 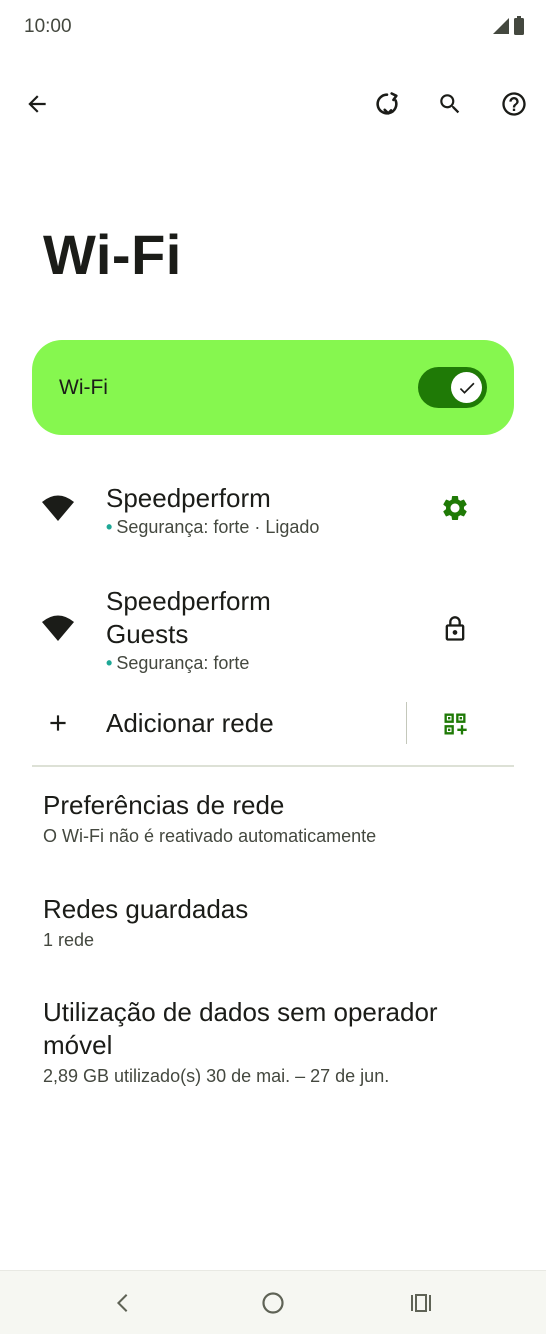 I want to click on nav-recents-button, so click(x=421, y=1303).